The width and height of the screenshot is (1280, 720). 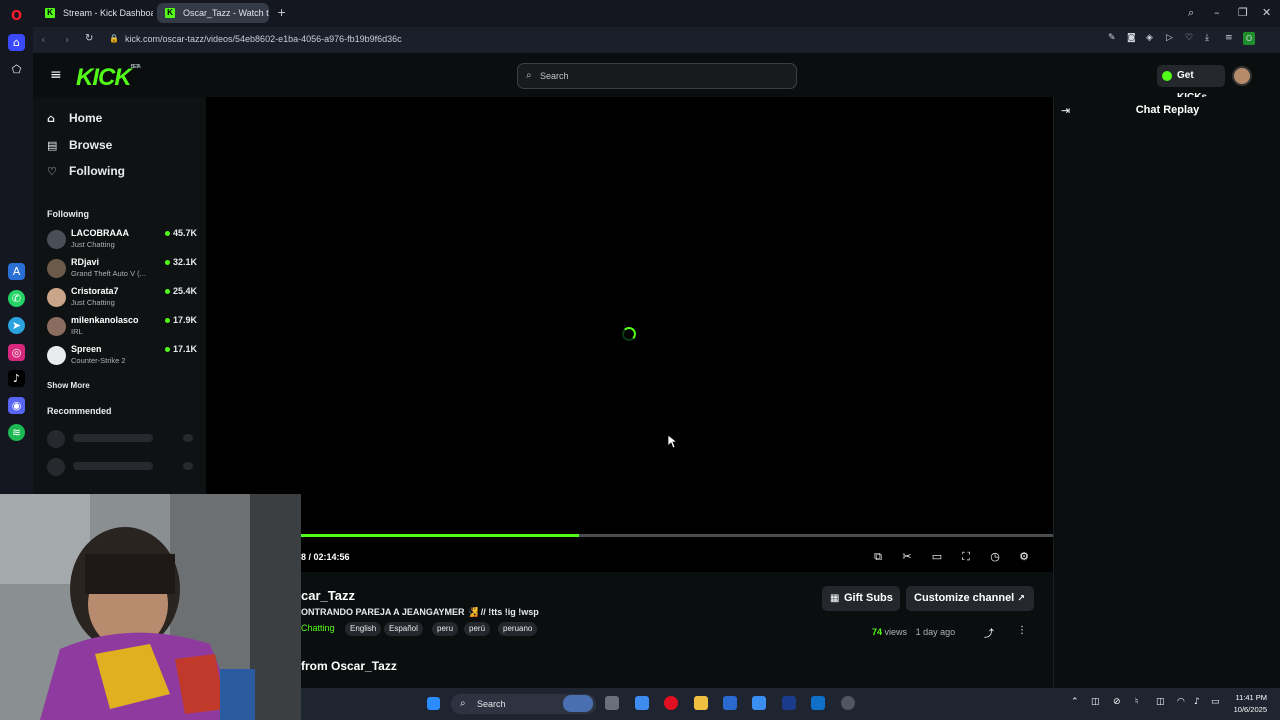 What do you see at coordinates (1215, 702) in the screenshot?
I see `battery-icon: ▭` at bounding box center [1215, 702].